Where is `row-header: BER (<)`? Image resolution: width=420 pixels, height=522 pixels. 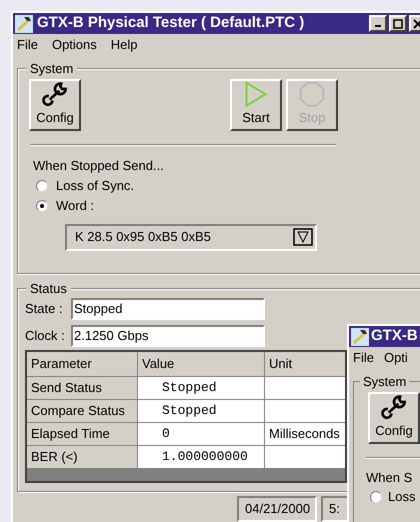
row-header: BER (<) is located at coordinates (82, 457).